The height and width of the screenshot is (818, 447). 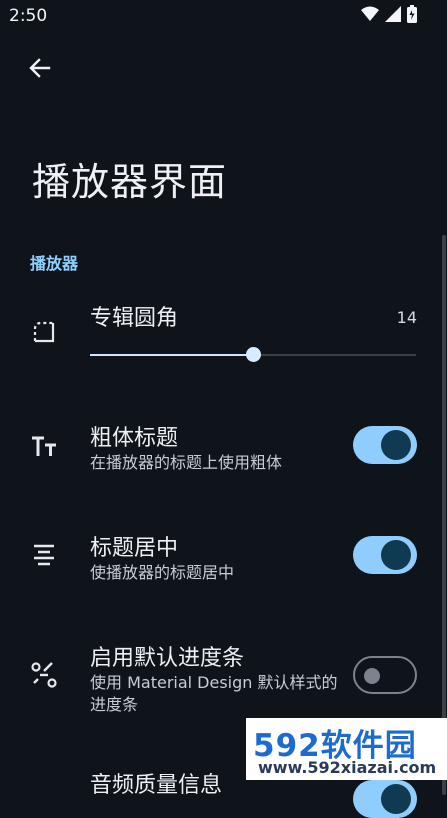 What do you see at coordinates (54, 263) in the screenshot?
I see `section-header-player: 播放器` at bounding box center [54, 263].